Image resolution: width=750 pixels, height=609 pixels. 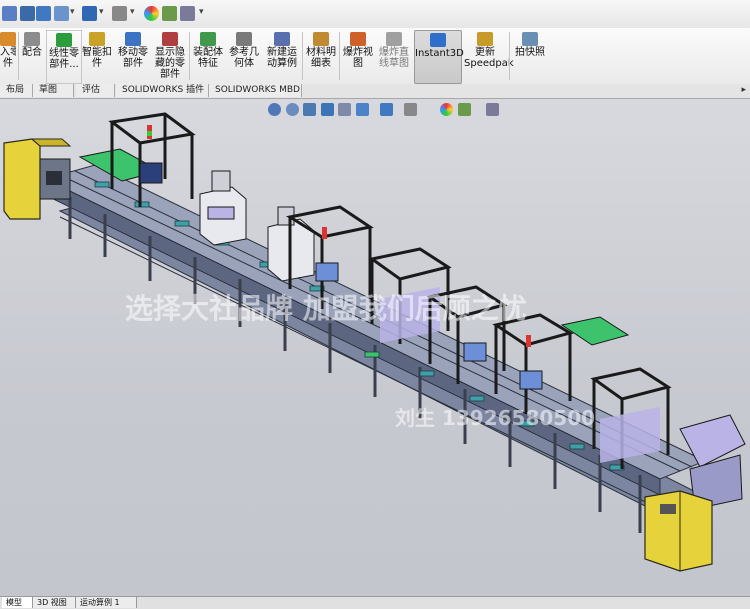 What do you see at coordinates (106, 602) in the screenshot?
I see `tab-motion-study: 运动算例 1` at bounding box center [106, 602].